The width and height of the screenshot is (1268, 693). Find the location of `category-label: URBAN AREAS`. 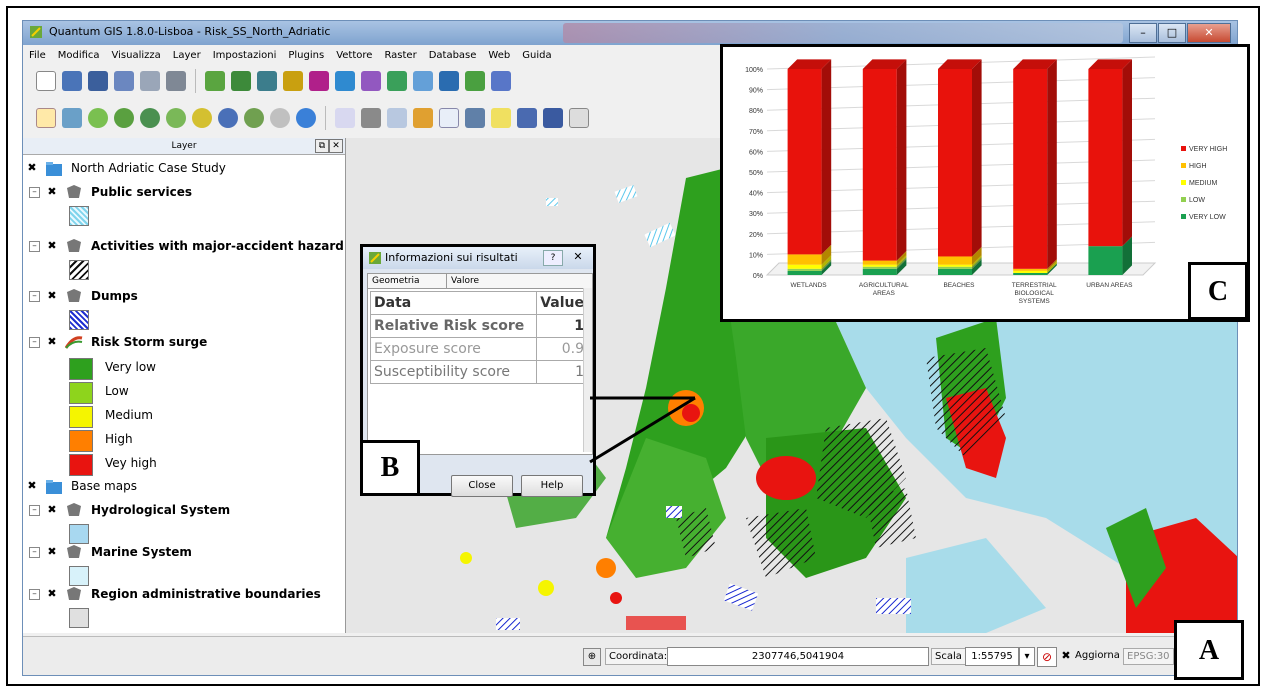

category-label: URBAN AREAS is located at coordinates (1109, 285).